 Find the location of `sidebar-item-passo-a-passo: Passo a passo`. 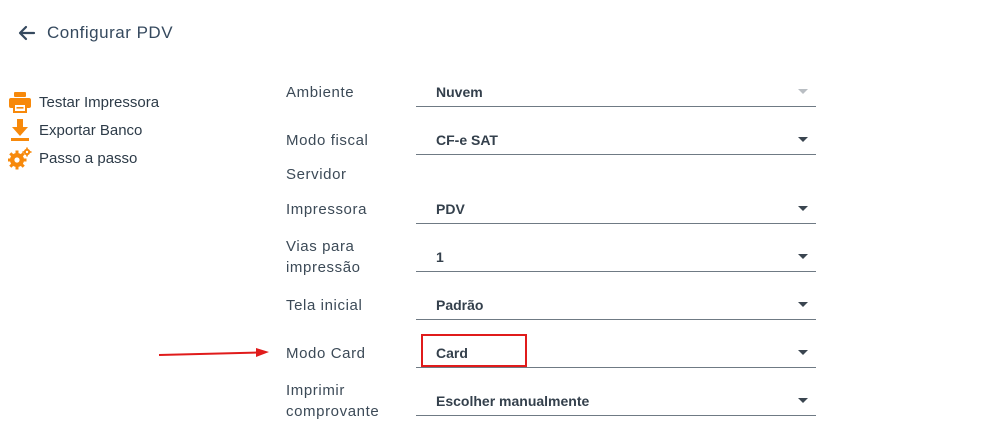

sidebar-item-passo-a-passo: Passo a passo is located at coordinates (83, 158).